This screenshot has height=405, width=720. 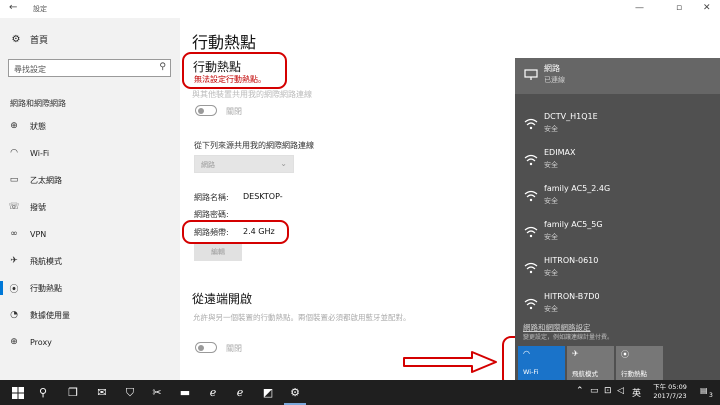 What do you see at coordinates (552, 68) in the screenshot?
I see `network-name: 網路` at bounding box center [552, 68].